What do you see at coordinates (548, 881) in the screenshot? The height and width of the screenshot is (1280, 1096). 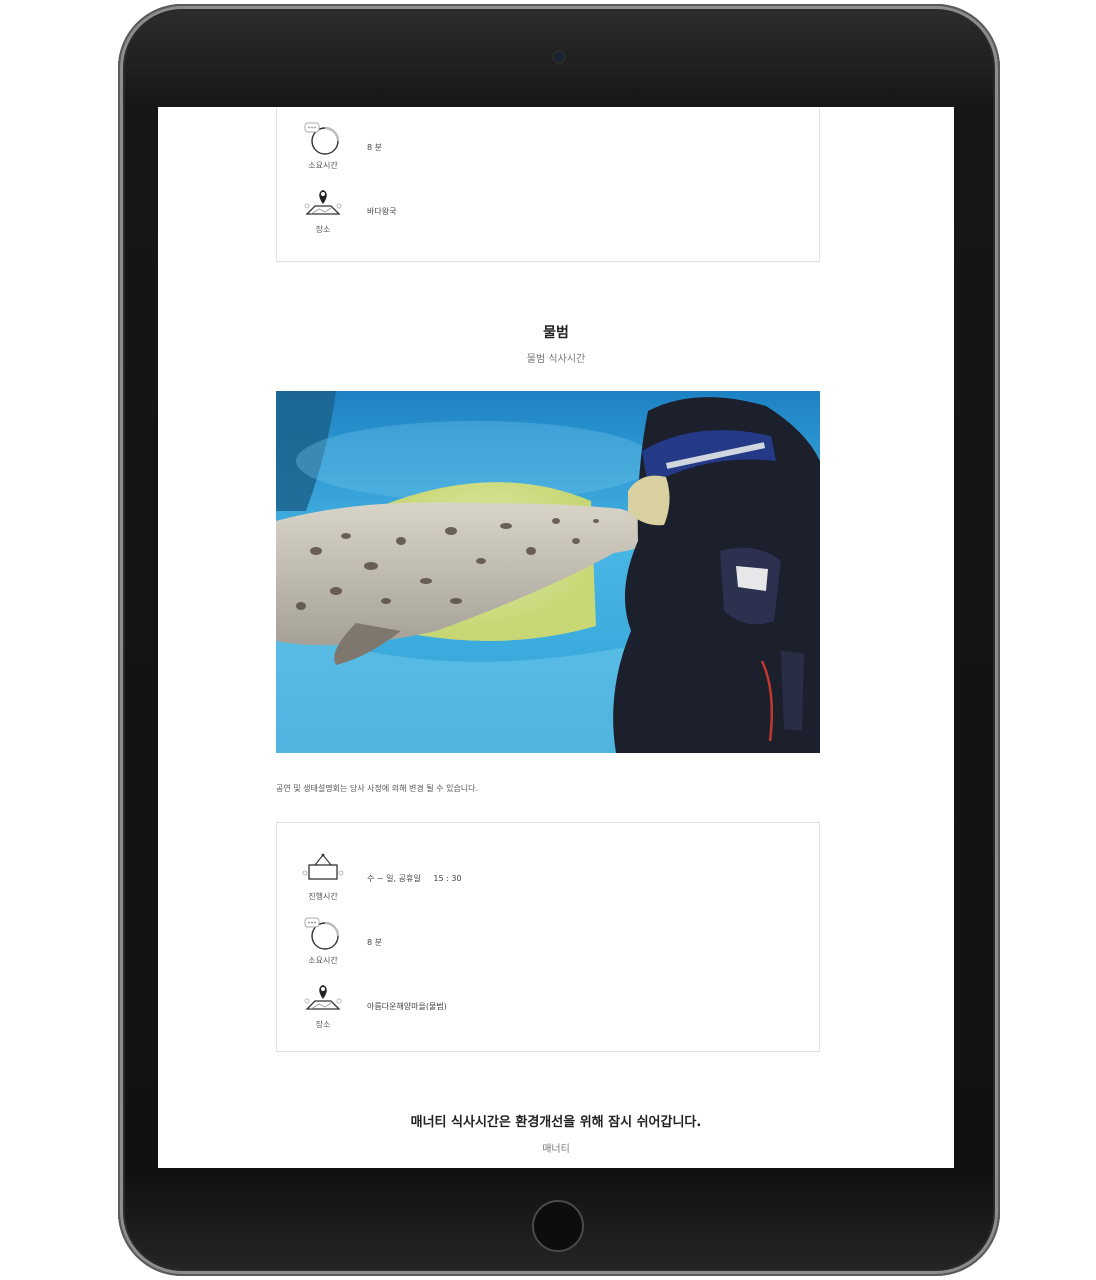 I see `info-row-schedule: 진행시간 수 ~ 일, 공휴일 15 : 30` at bounding box center [548, 881].